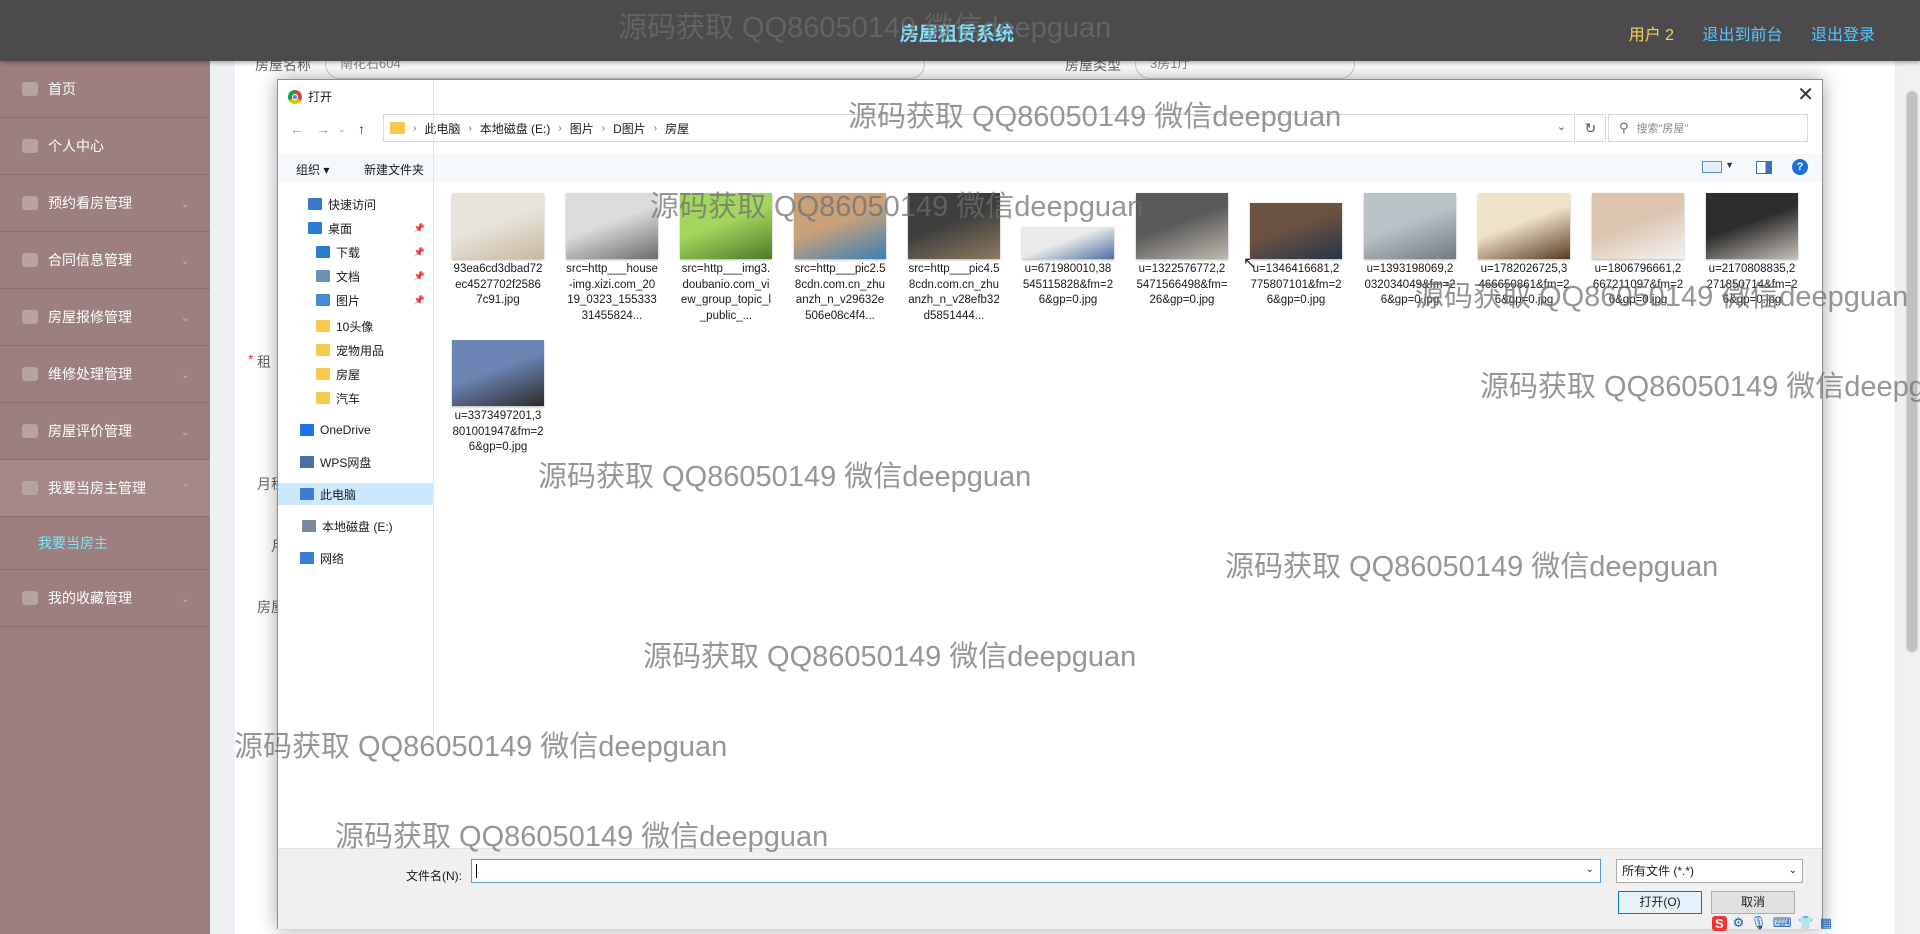  What do you see at coordinates (309, 526) in the screenshot?
I see `drive-icon` at bounding box center [309, 526].